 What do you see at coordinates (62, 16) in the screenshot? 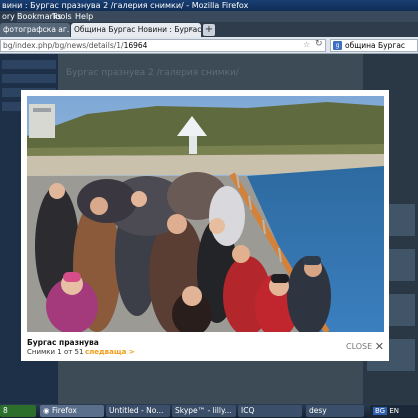
I see `menu-tools: Tools` at bounding box center [62, 16].